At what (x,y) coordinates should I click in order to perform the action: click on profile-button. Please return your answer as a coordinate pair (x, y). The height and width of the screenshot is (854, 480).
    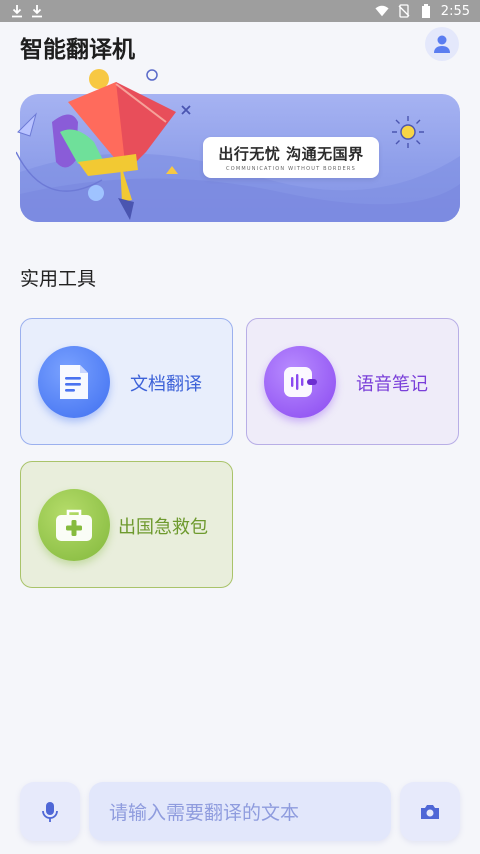
    Looking at the image, I should click on (442, 44).